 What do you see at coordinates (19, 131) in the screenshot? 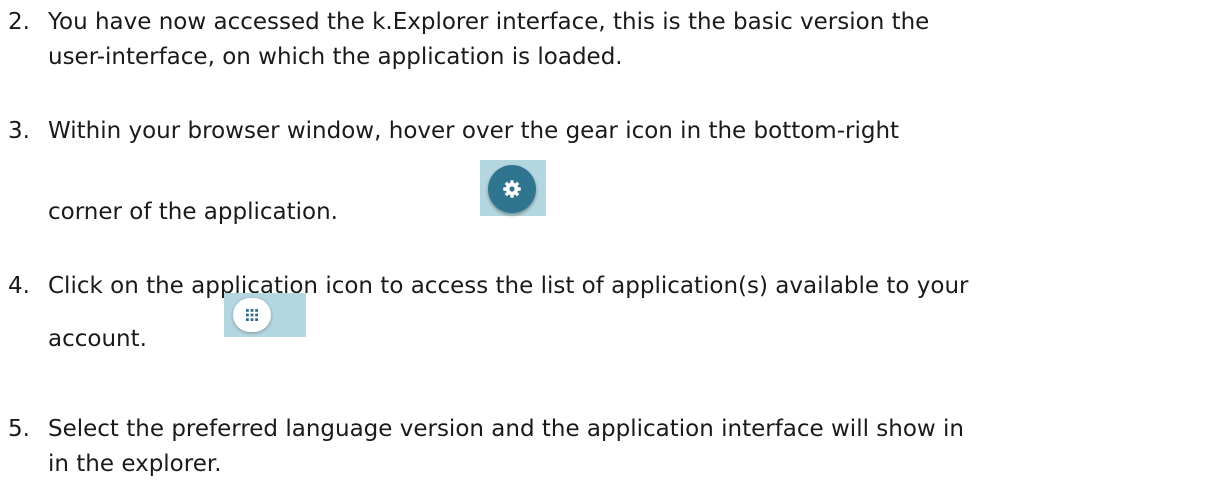
I see `step-number: 3.` at bounding box center [19, 131].